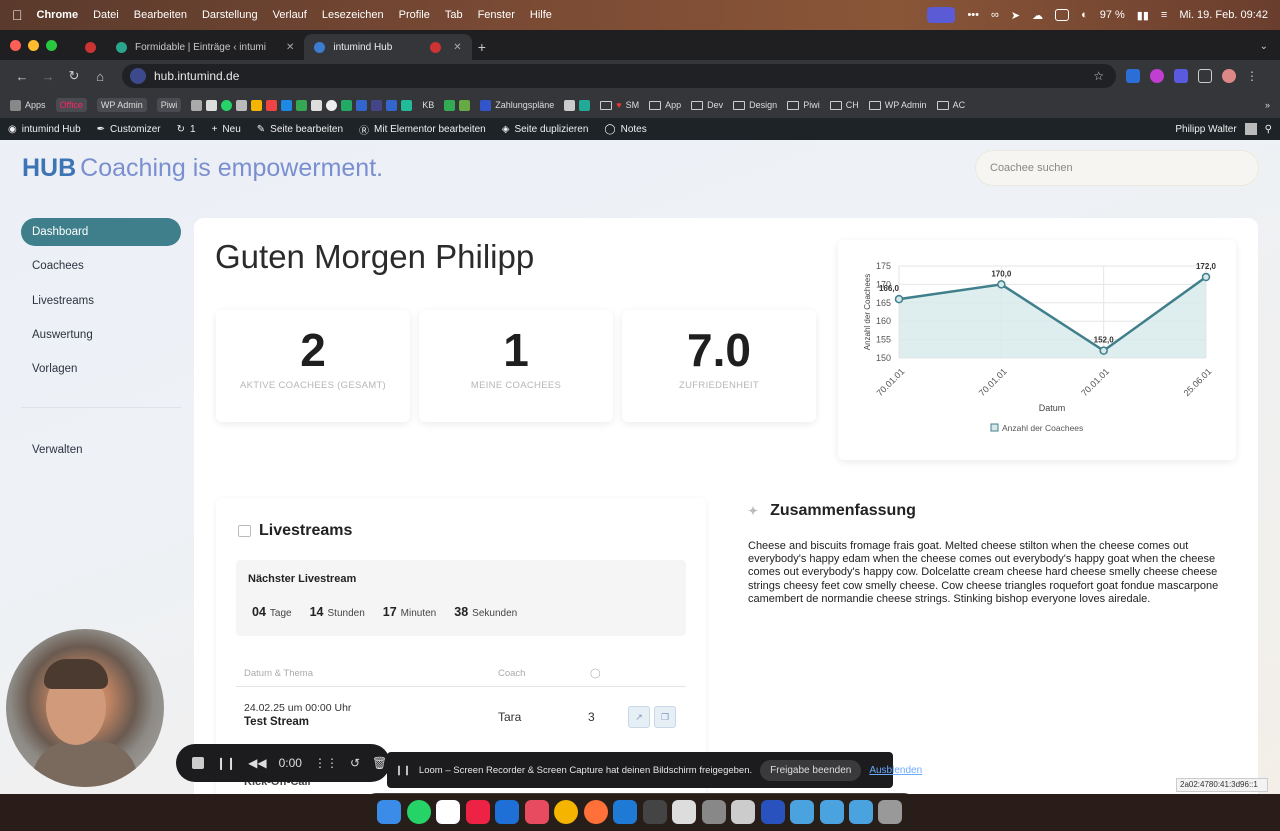  I want to click on bookmark-zahlungsplaene: Zahlungspläne, so click(517, 105).